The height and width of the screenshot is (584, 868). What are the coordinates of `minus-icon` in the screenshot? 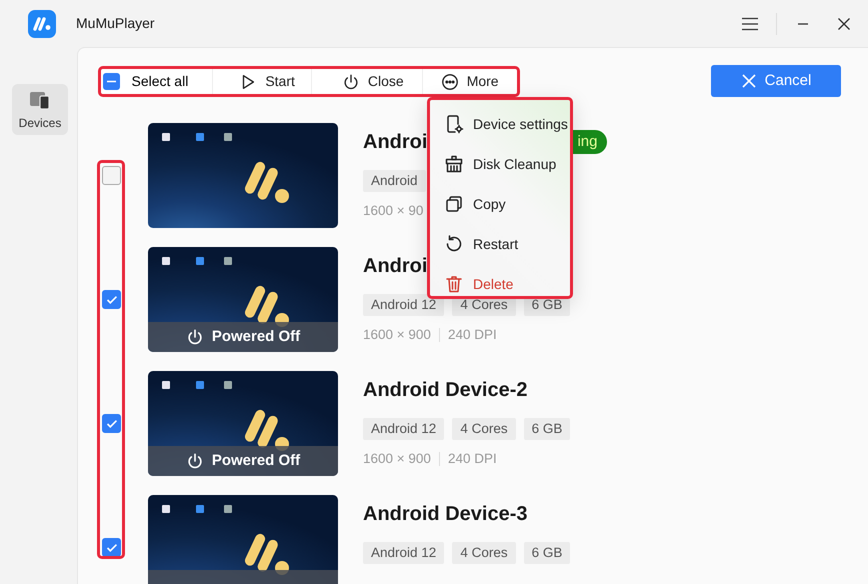 It's located at (111, 81).